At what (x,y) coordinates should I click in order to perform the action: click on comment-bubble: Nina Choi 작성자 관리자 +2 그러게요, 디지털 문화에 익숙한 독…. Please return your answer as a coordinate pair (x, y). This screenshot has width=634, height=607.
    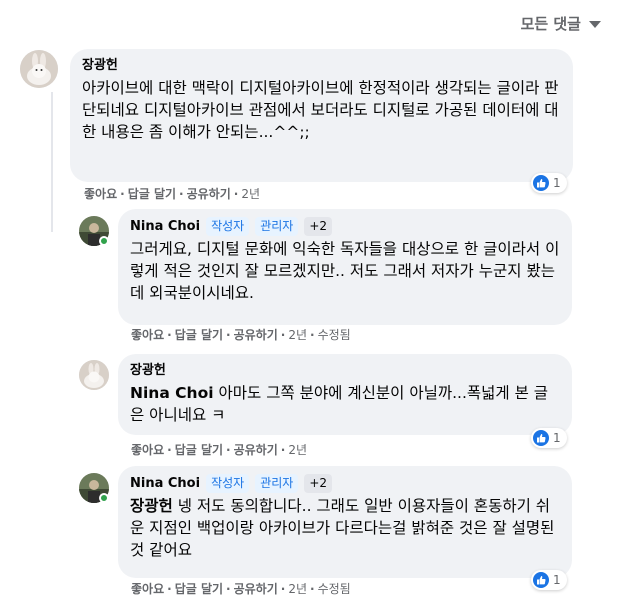
    Looking at the image, I should click on (345, 267).